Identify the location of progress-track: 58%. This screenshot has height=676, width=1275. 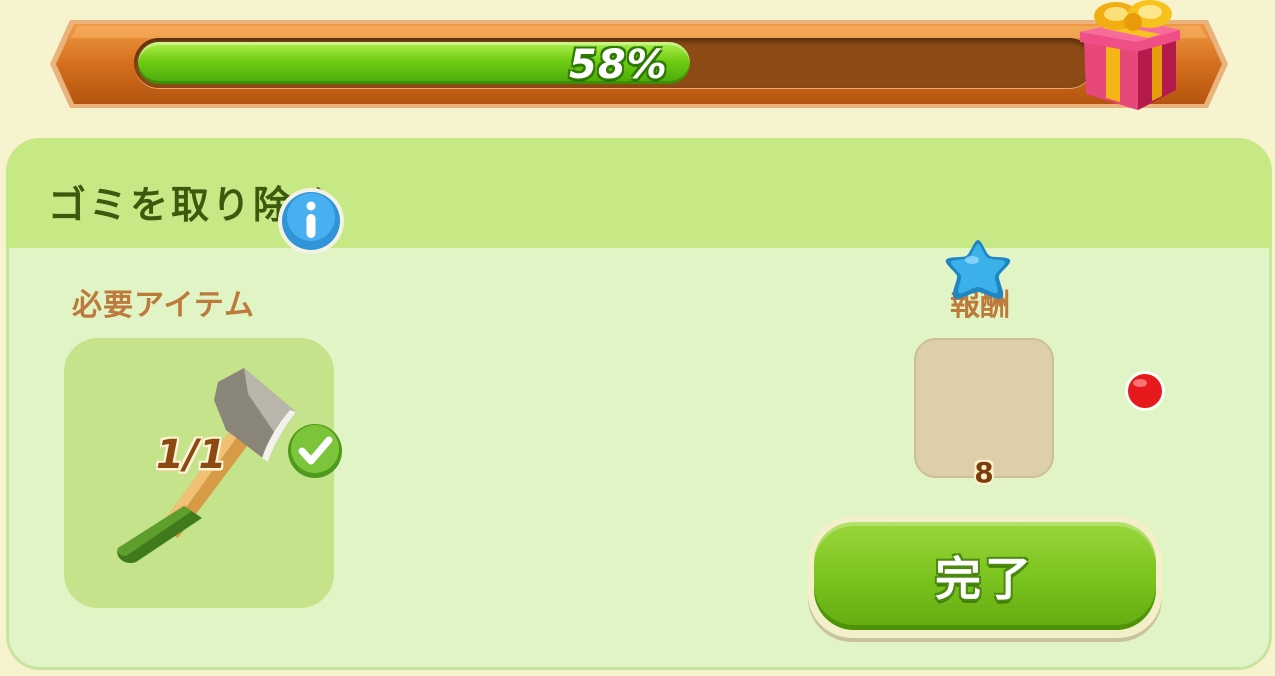
(614, 63).